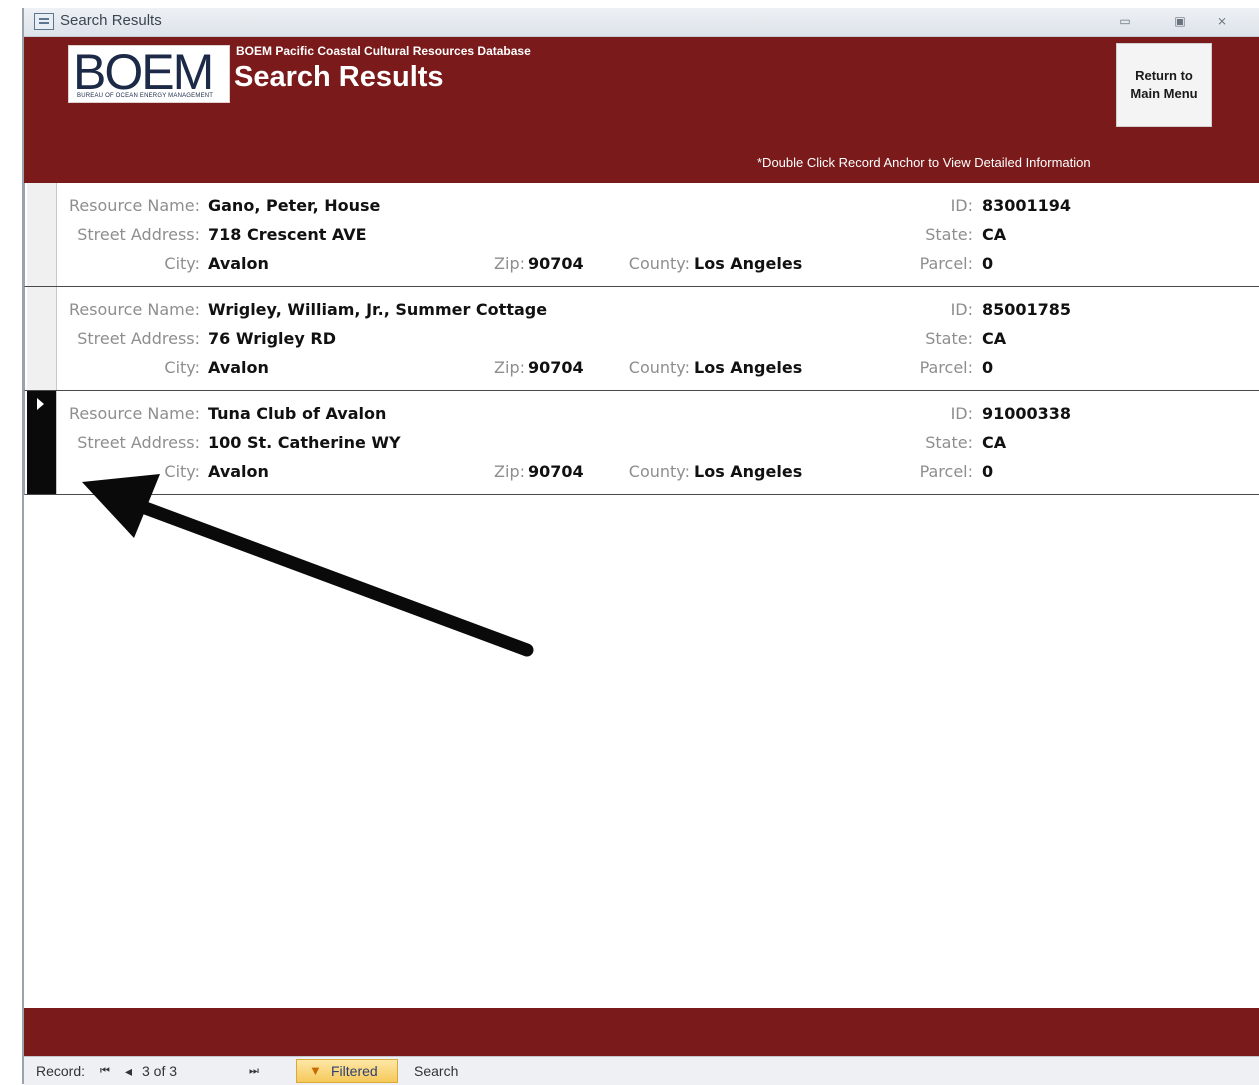 Image resolution: width=1259 pixels, height=1085 pixels. I want to click on record-label: Record:, so click(61, 1071).